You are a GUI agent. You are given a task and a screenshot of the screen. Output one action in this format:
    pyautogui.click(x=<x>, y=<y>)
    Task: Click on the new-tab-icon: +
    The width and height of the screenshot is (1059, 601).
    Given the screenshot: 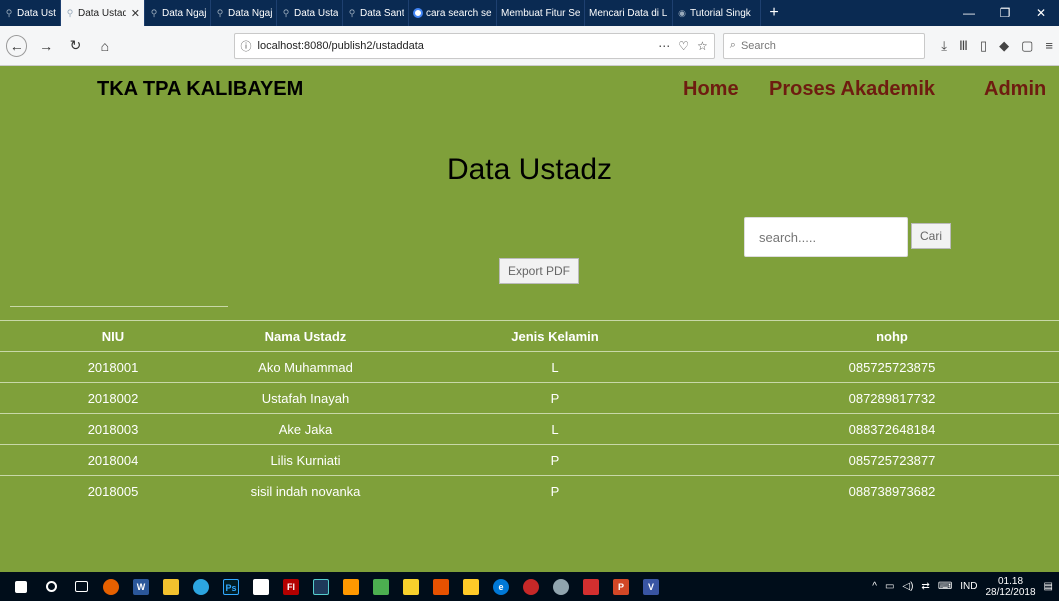 What is the action you would take?
    pyautogui.click(x=774, y=13)
    